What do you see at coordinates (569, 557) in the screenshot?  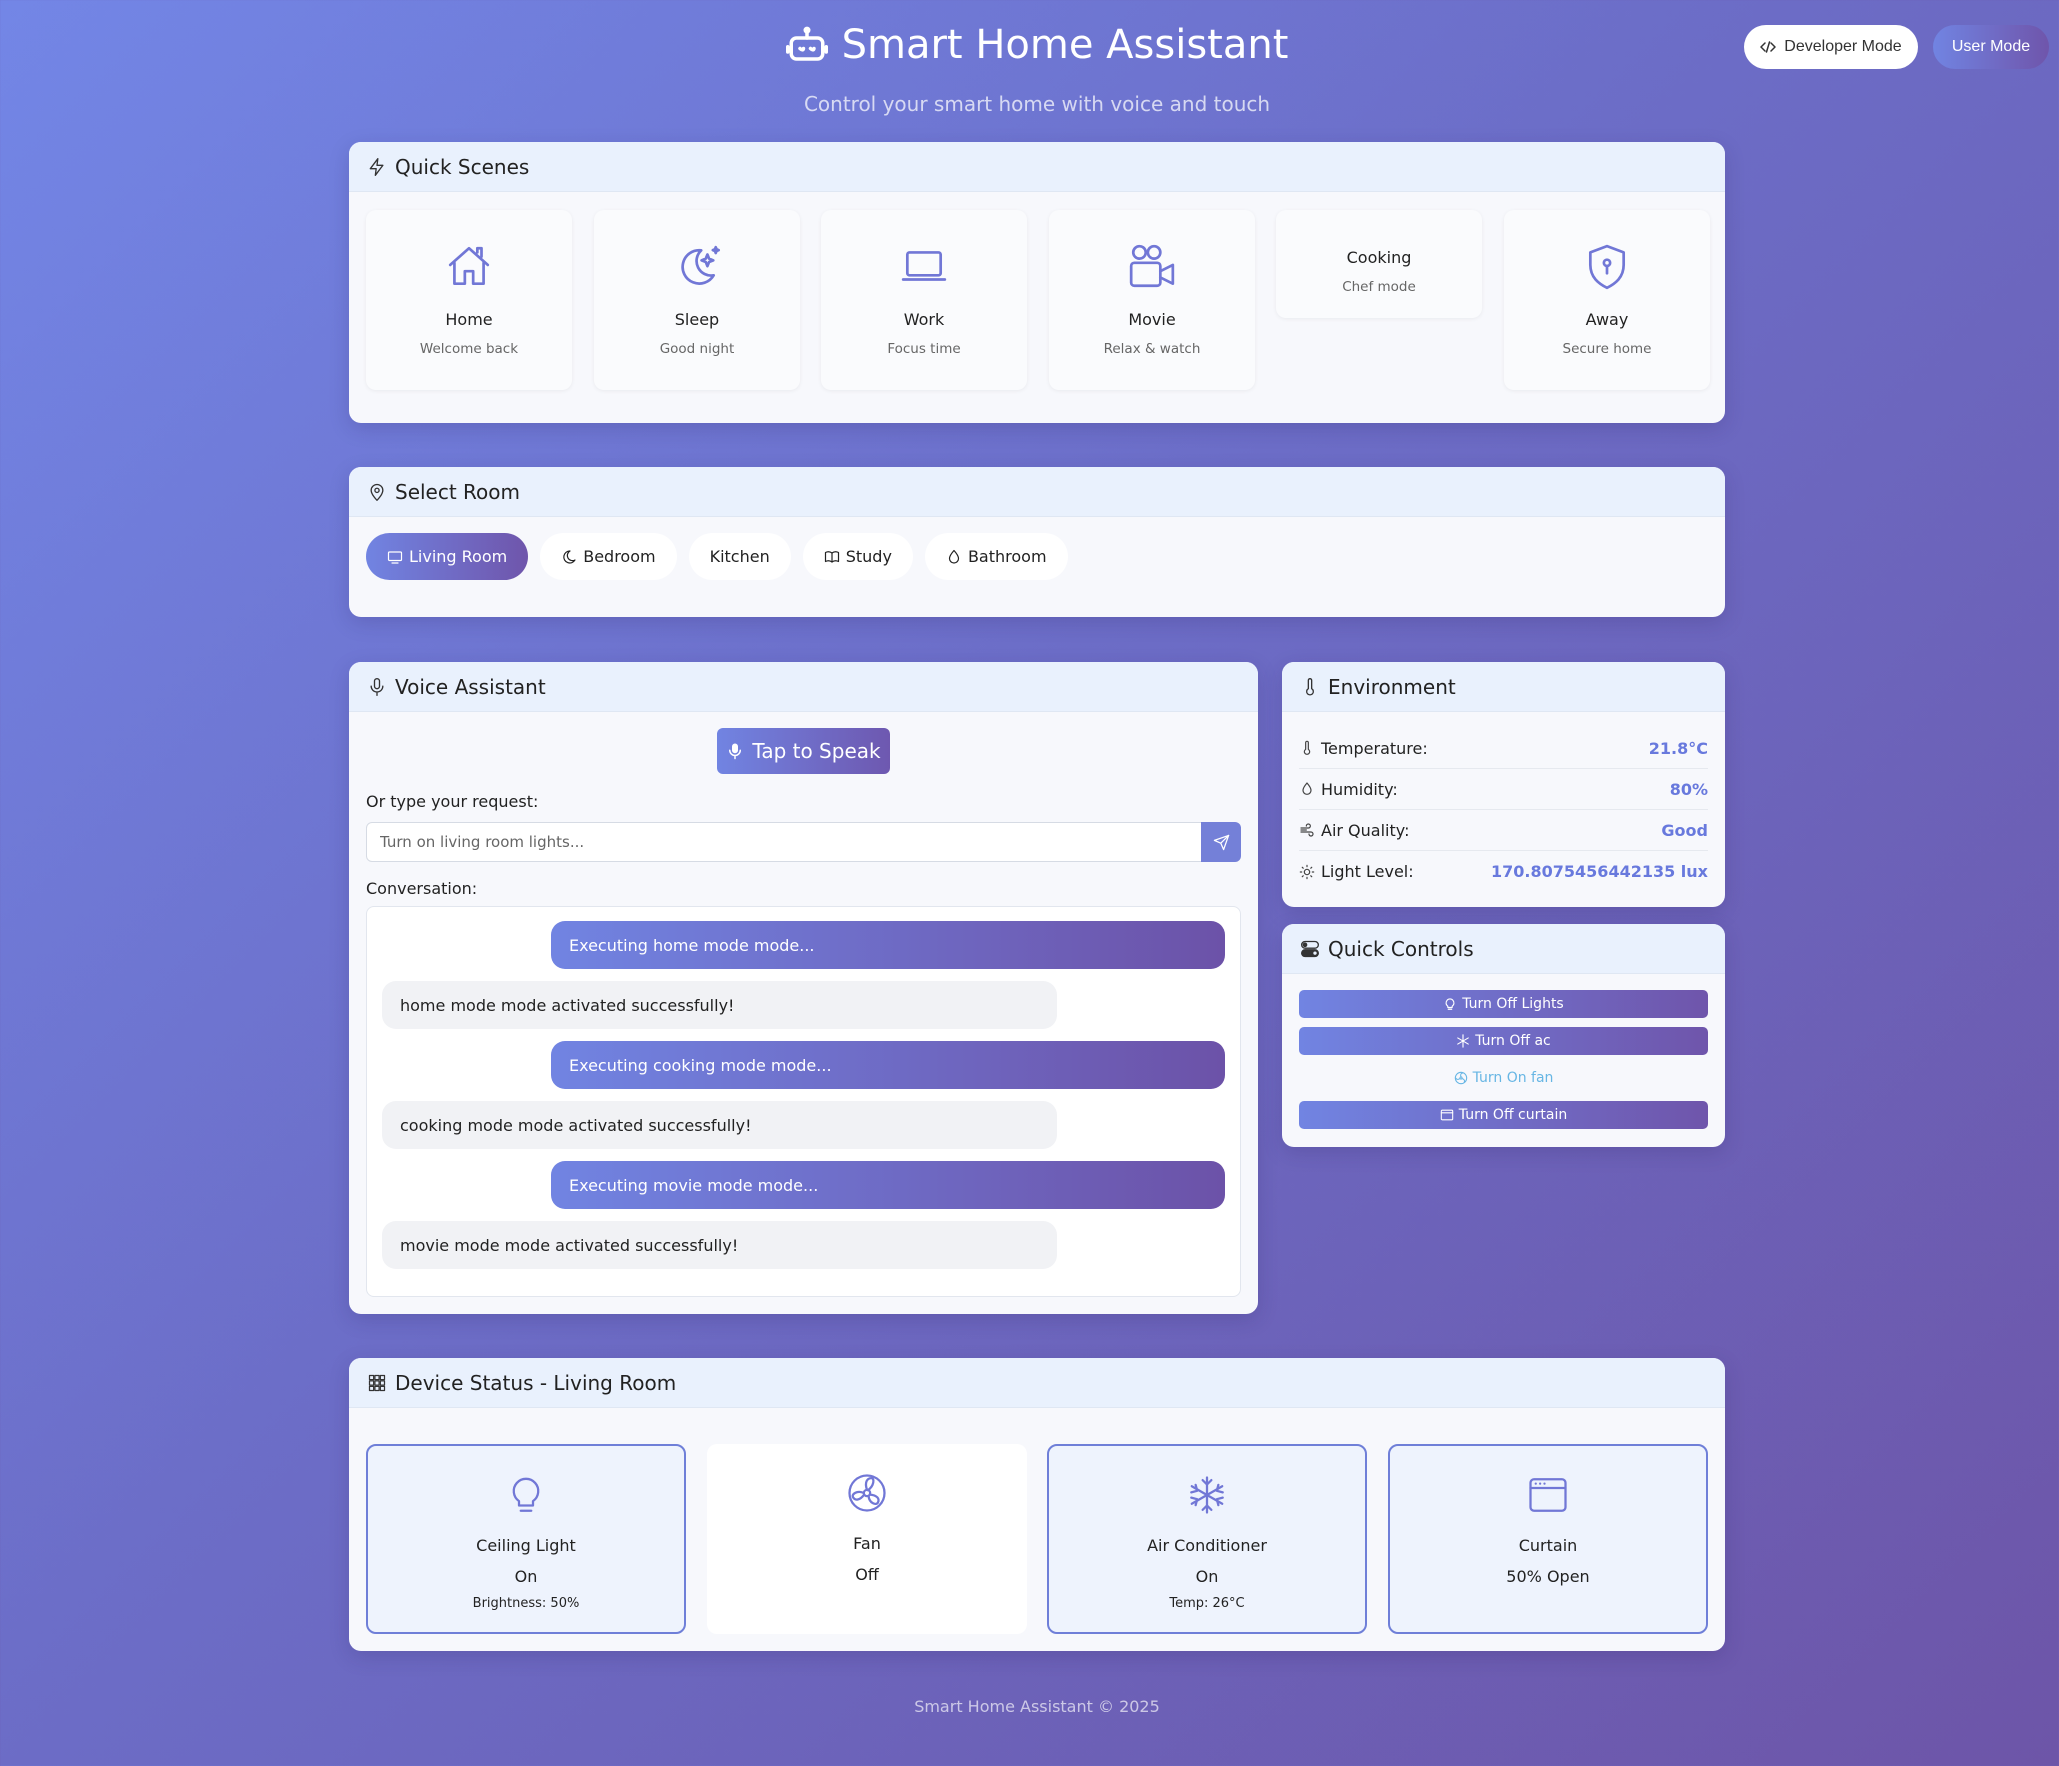 I see `moon-icon` at bounding box center [569, 557].